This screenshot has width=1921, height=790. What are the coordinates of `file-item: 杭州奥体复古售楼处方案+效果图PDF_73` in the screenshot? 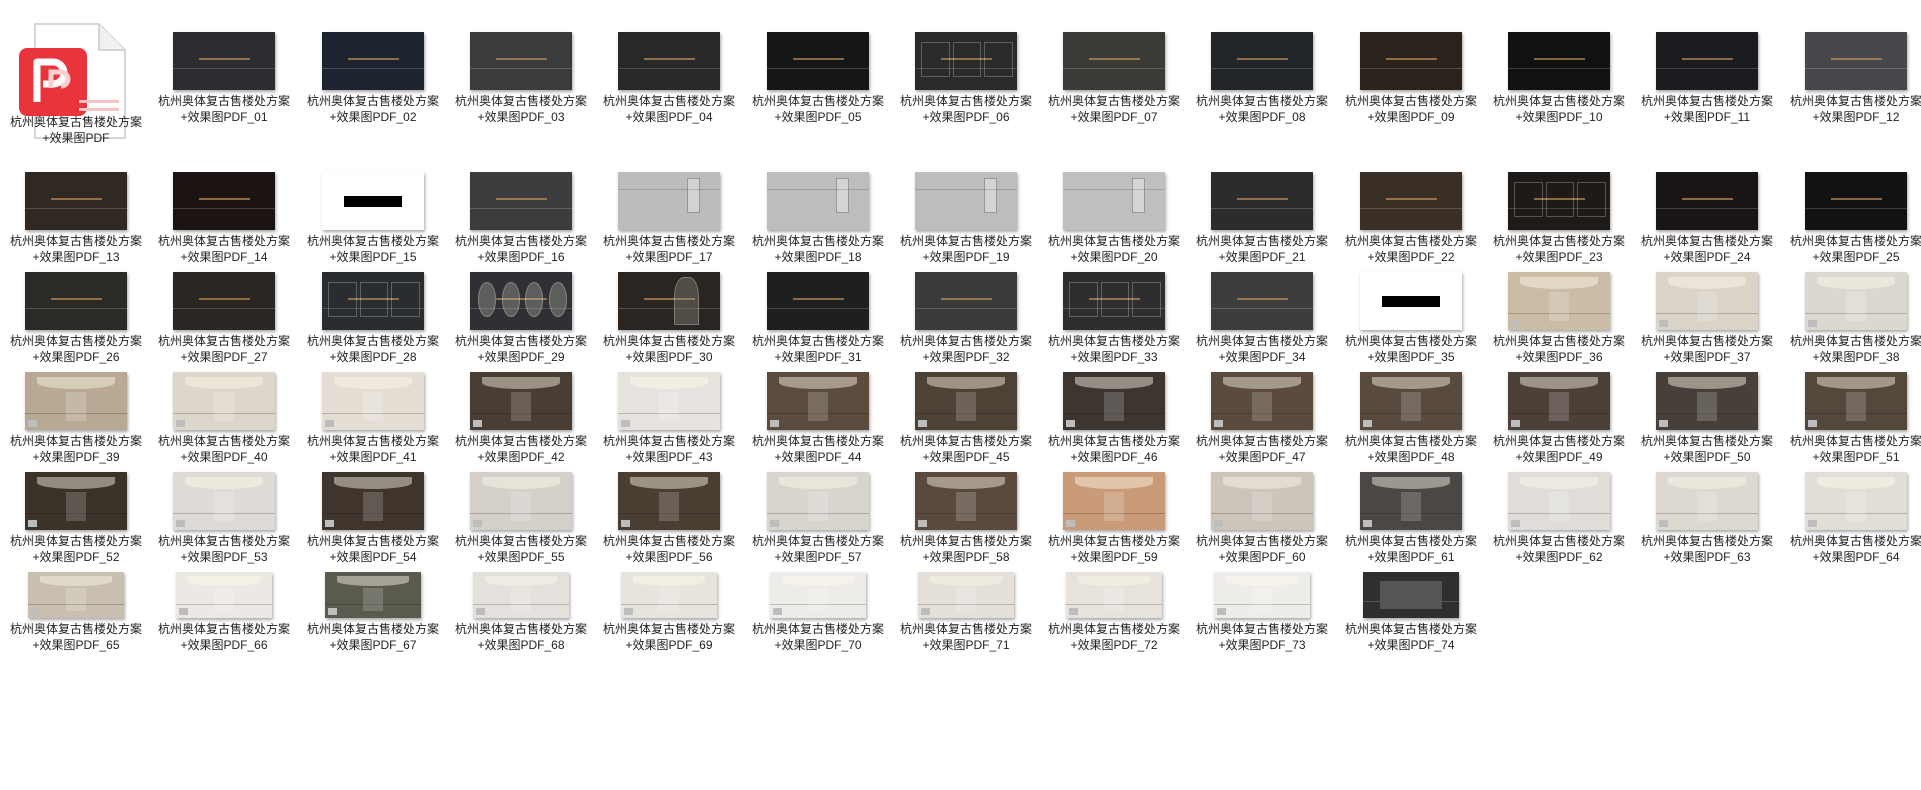 It's located at (1262, 607).